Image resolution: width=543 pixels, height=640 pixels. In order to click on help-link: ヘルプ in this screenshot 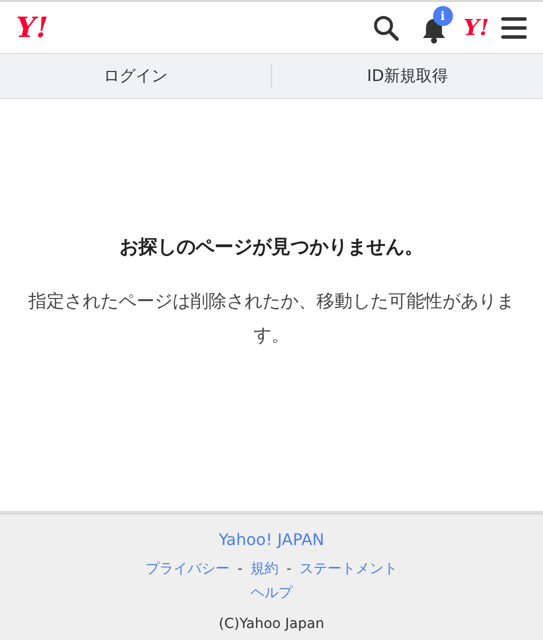, I will do `click(271, 593)`.